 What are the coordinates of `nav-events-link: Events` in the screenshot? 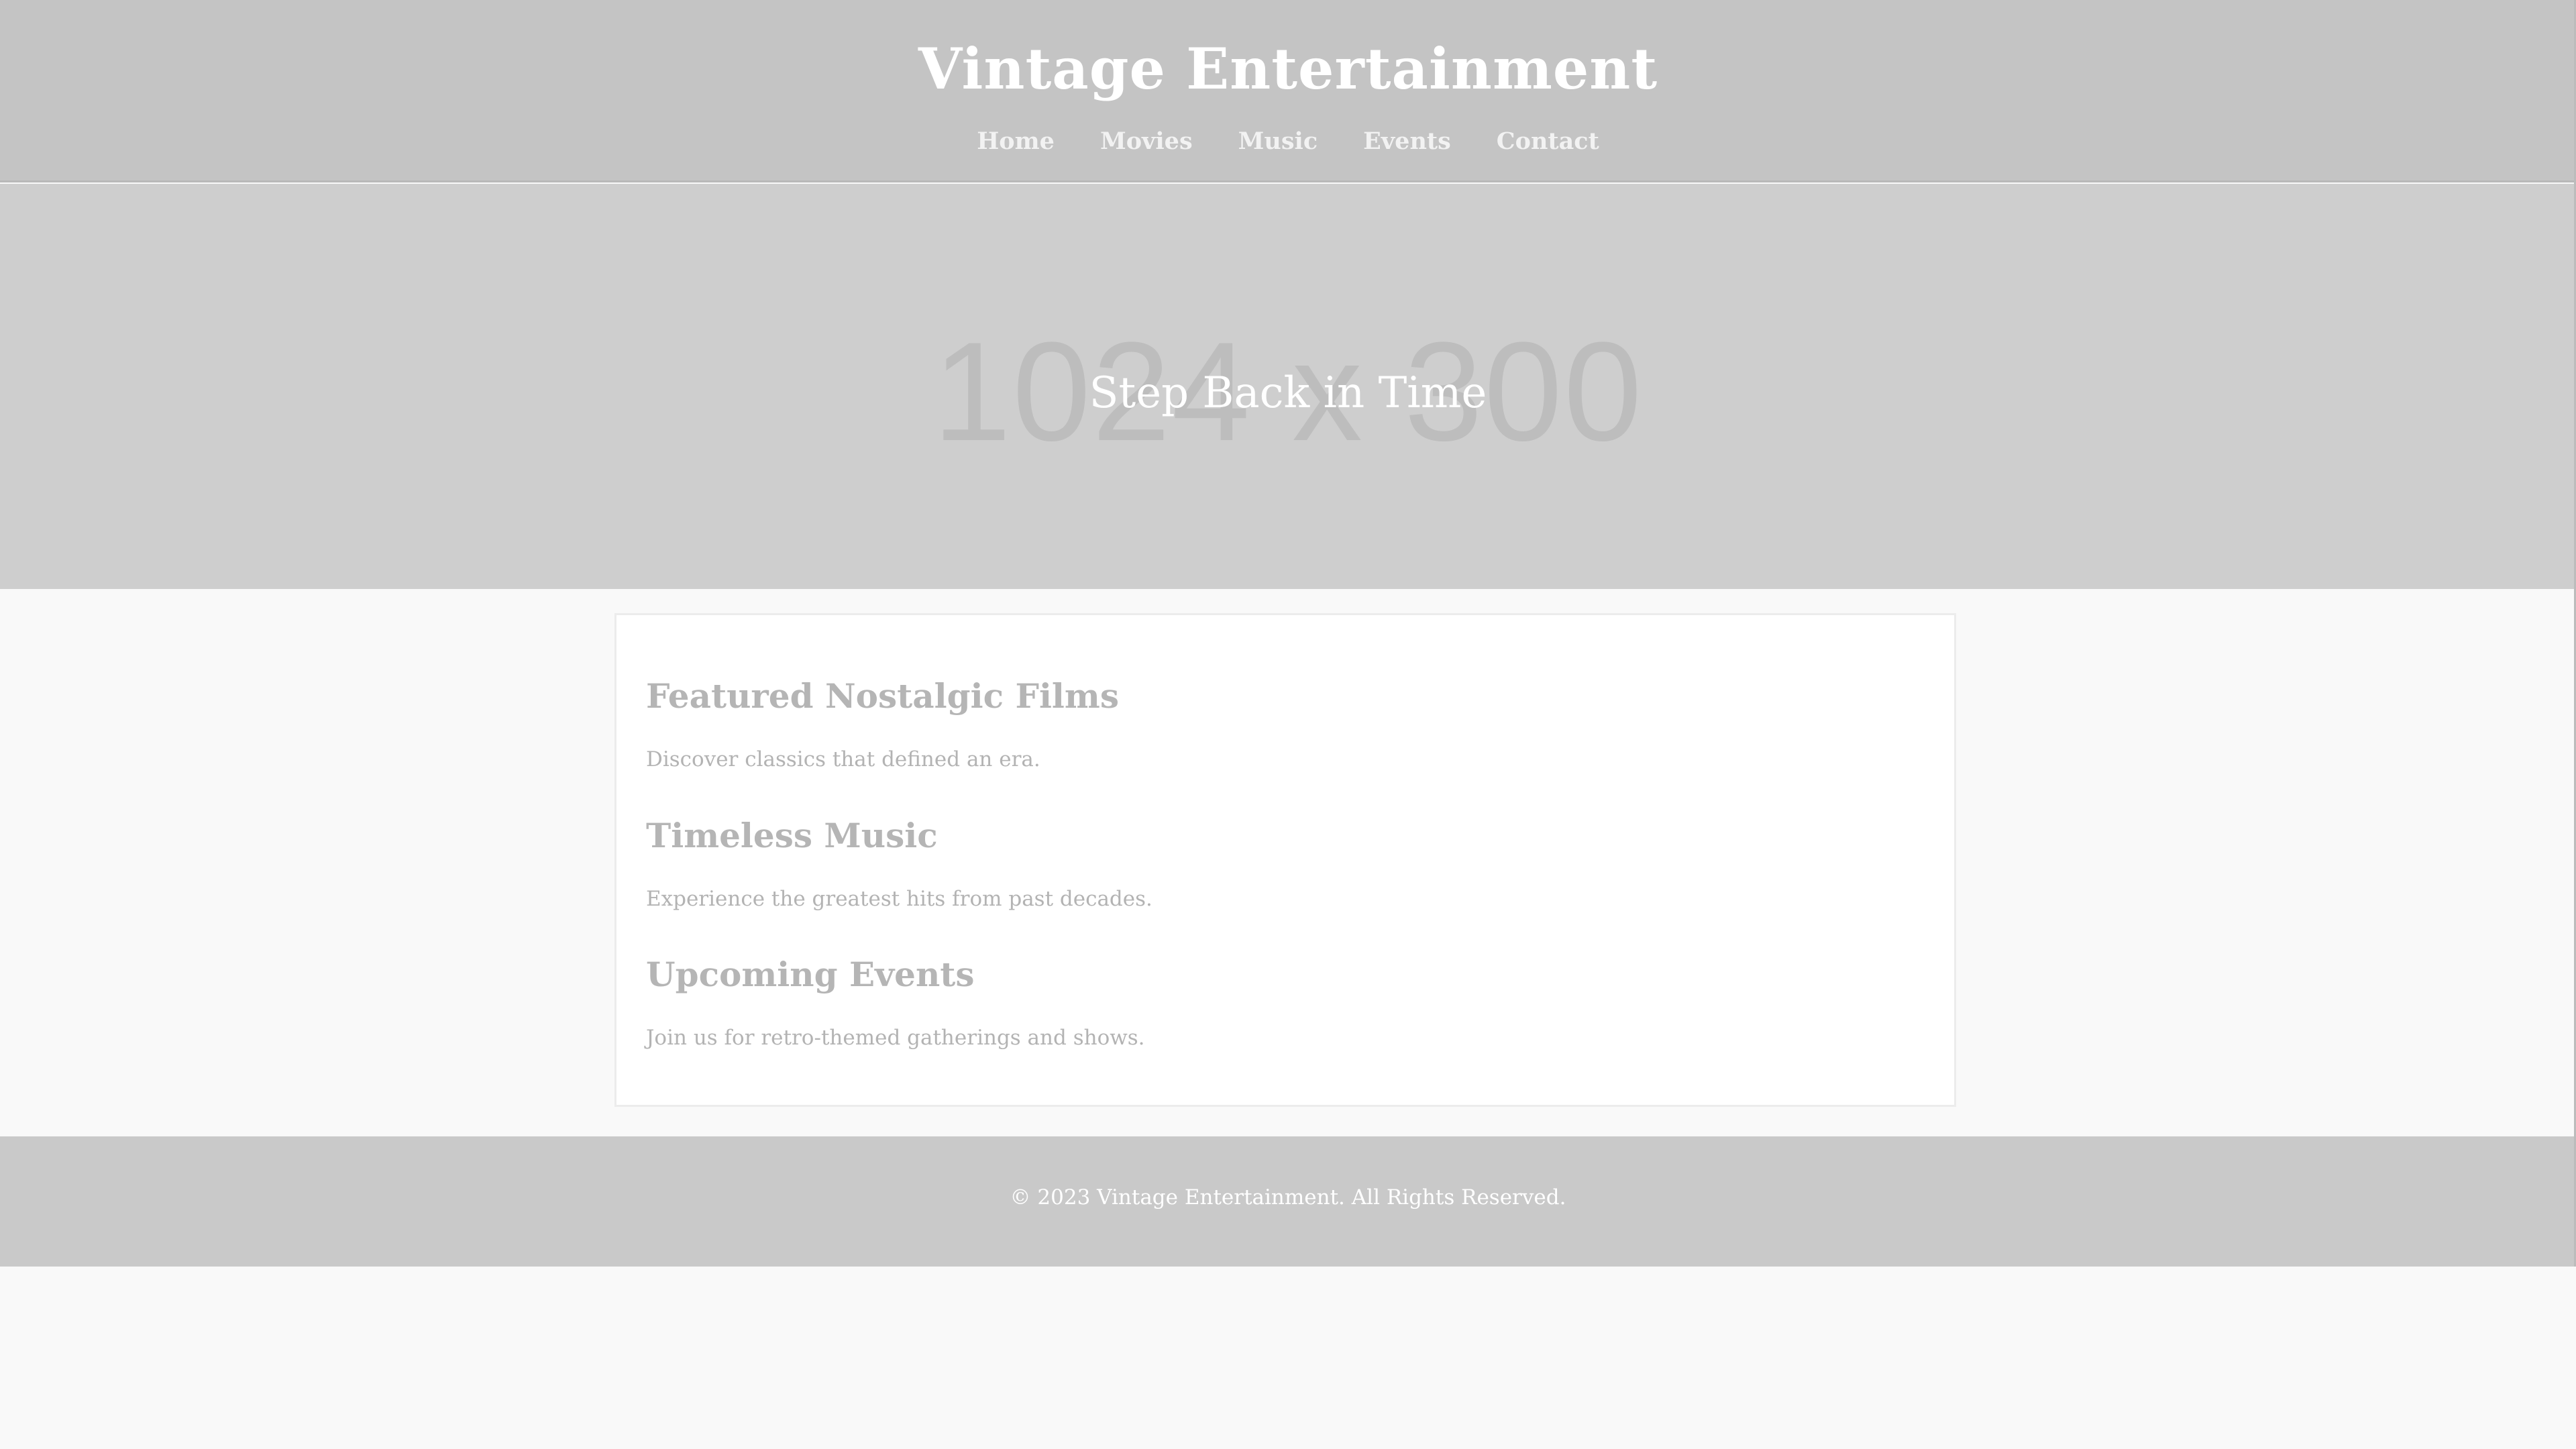 It's located at (1407, 141).